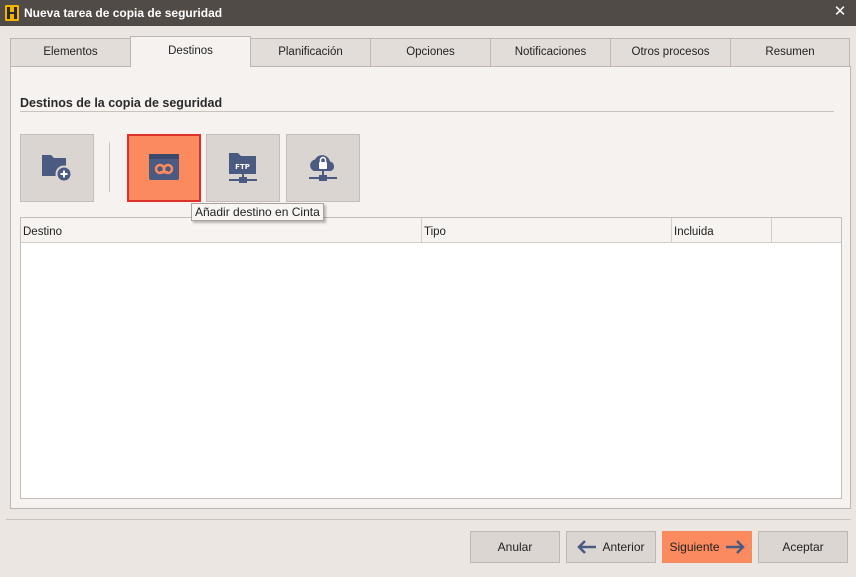  I want to click on tab-resumen: Resumen, so click(790, 52).